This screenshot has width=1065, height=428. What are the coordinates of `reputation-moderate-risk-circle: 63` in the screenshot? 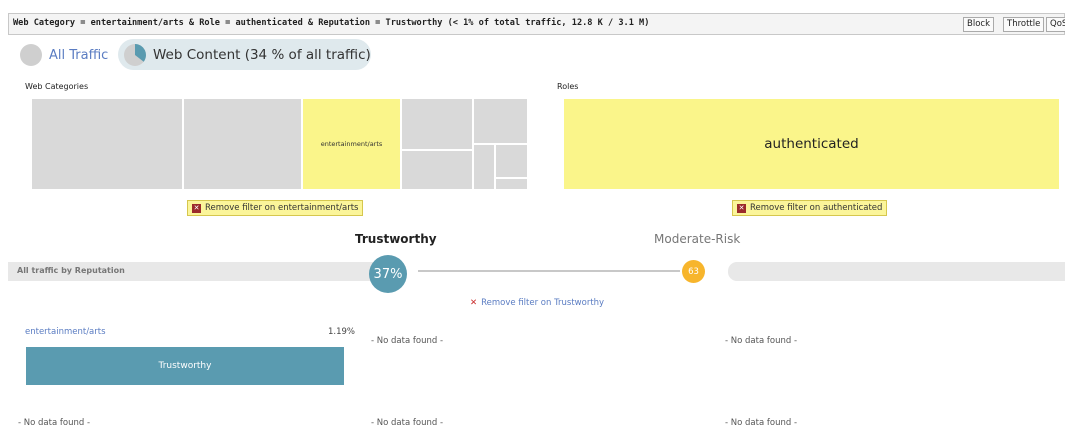 It's located at (693, 271).